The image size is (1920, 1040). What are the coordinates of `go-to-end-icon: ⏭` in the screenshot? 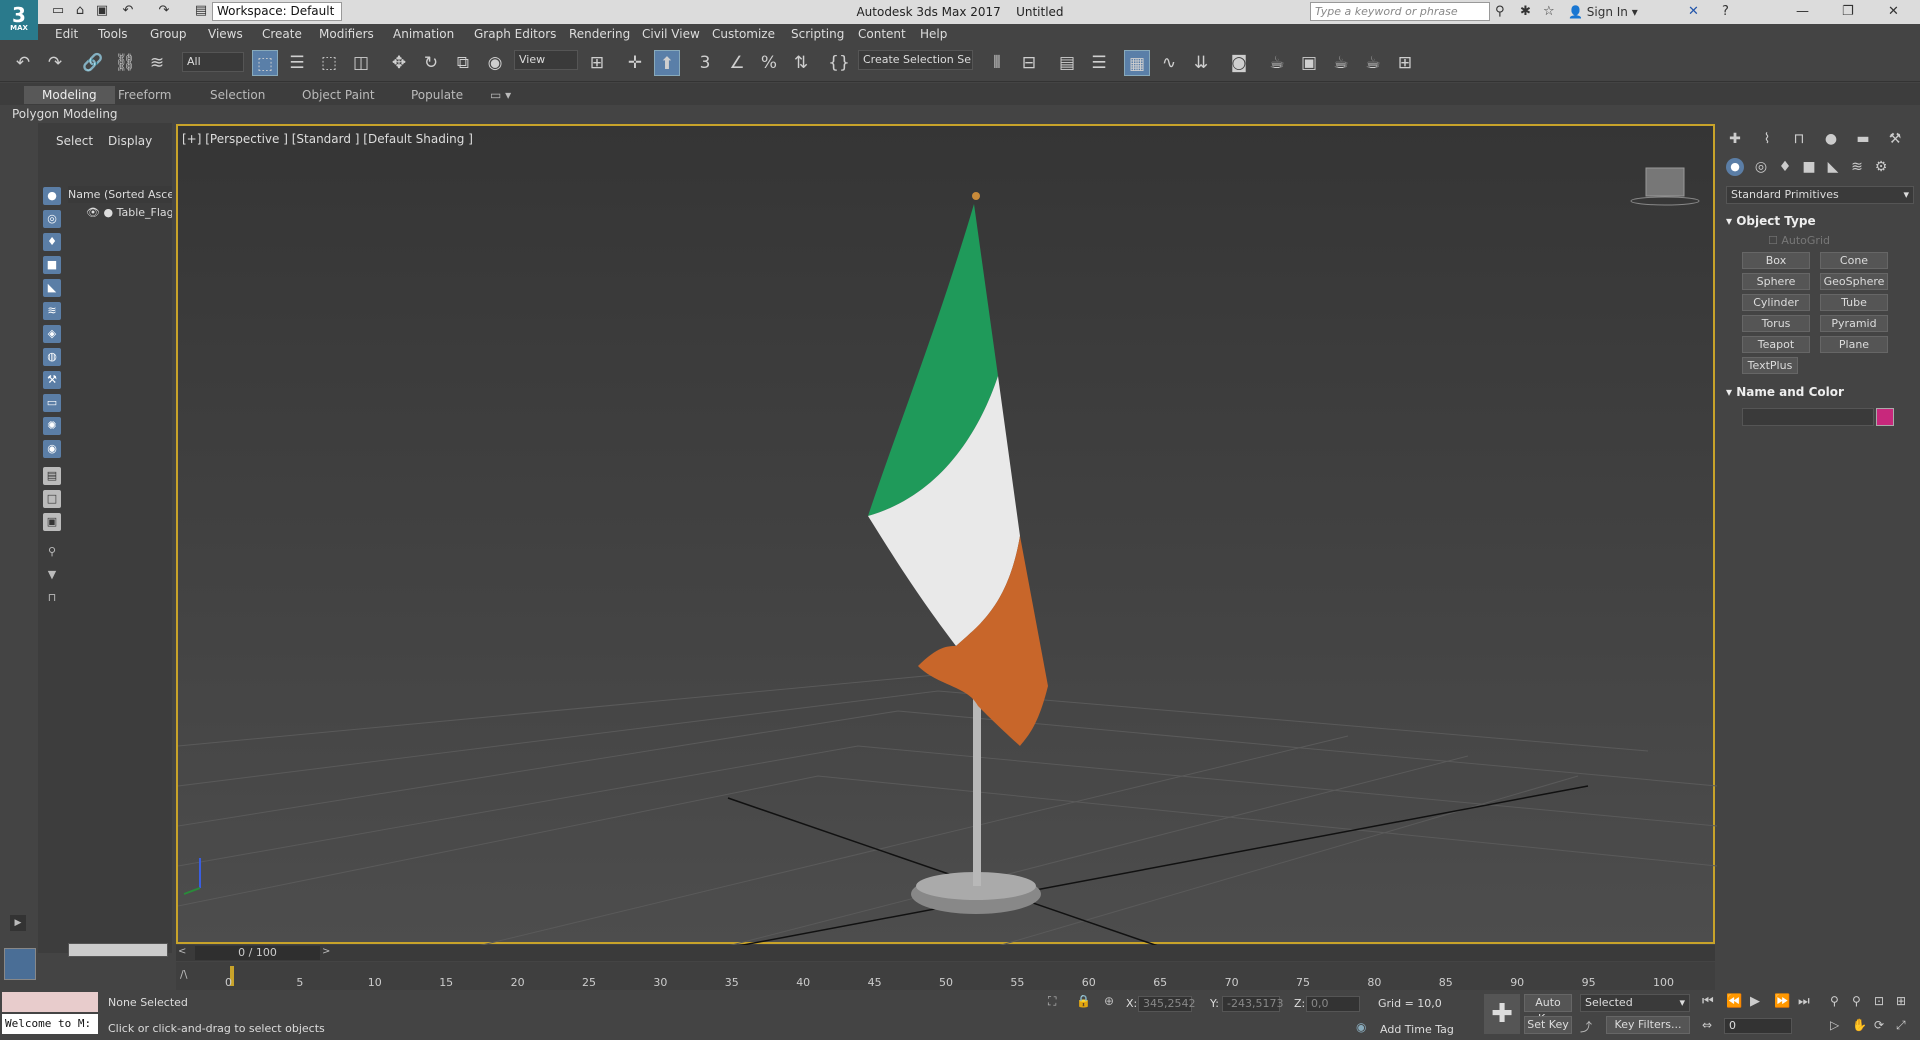 It's located at (1804, 1001).